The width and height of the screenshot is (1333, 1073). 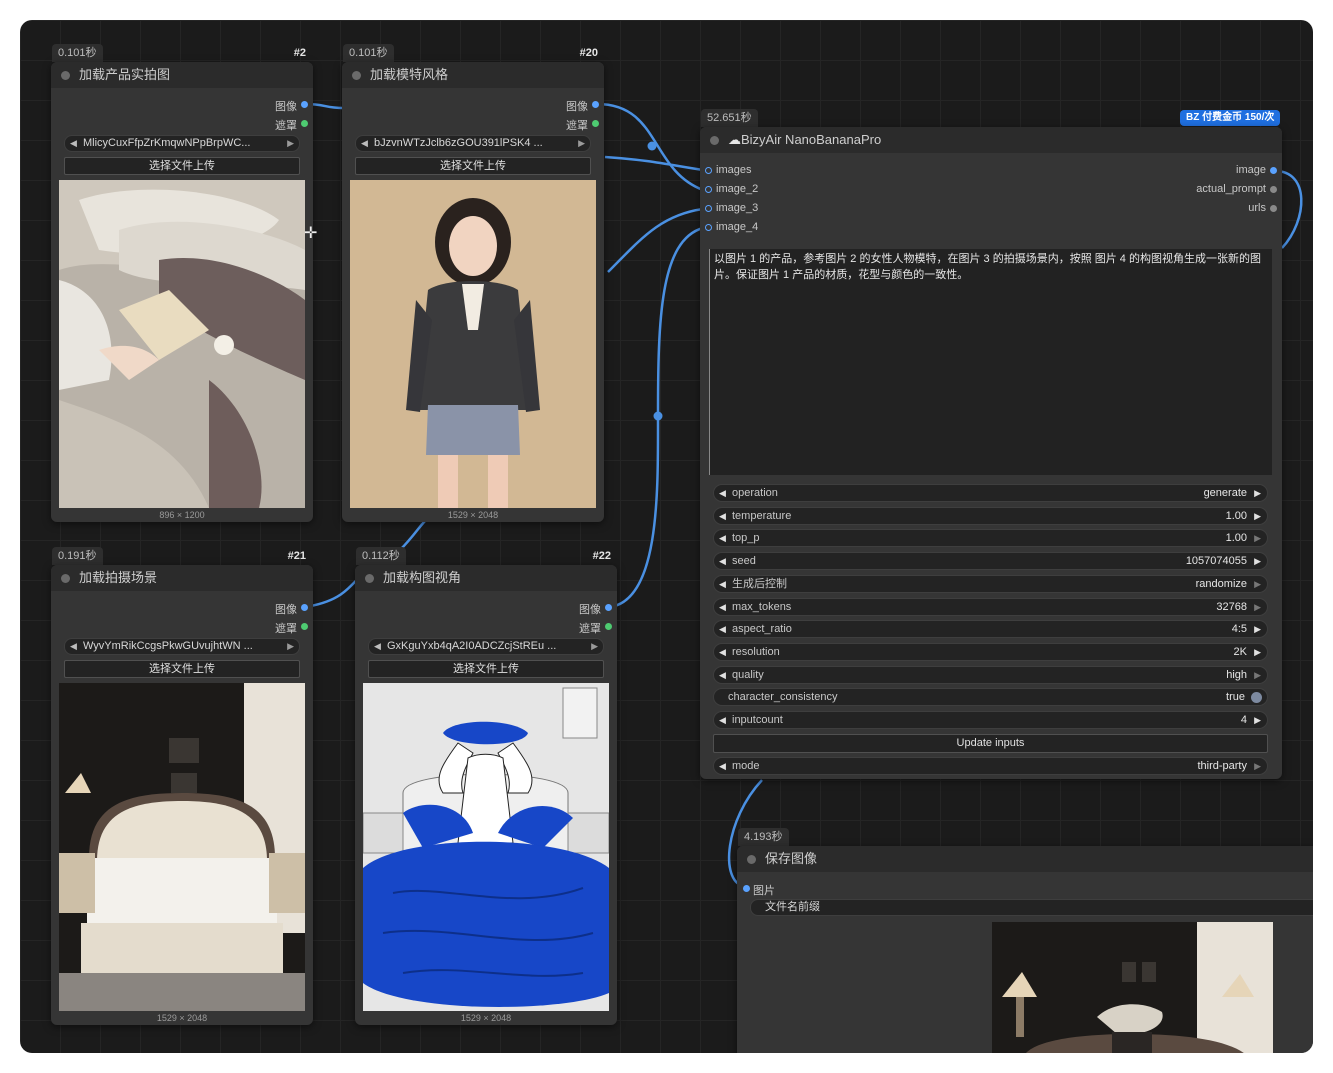 I want to click on node-22-output-mask-socket, so click(x=608, y=626).